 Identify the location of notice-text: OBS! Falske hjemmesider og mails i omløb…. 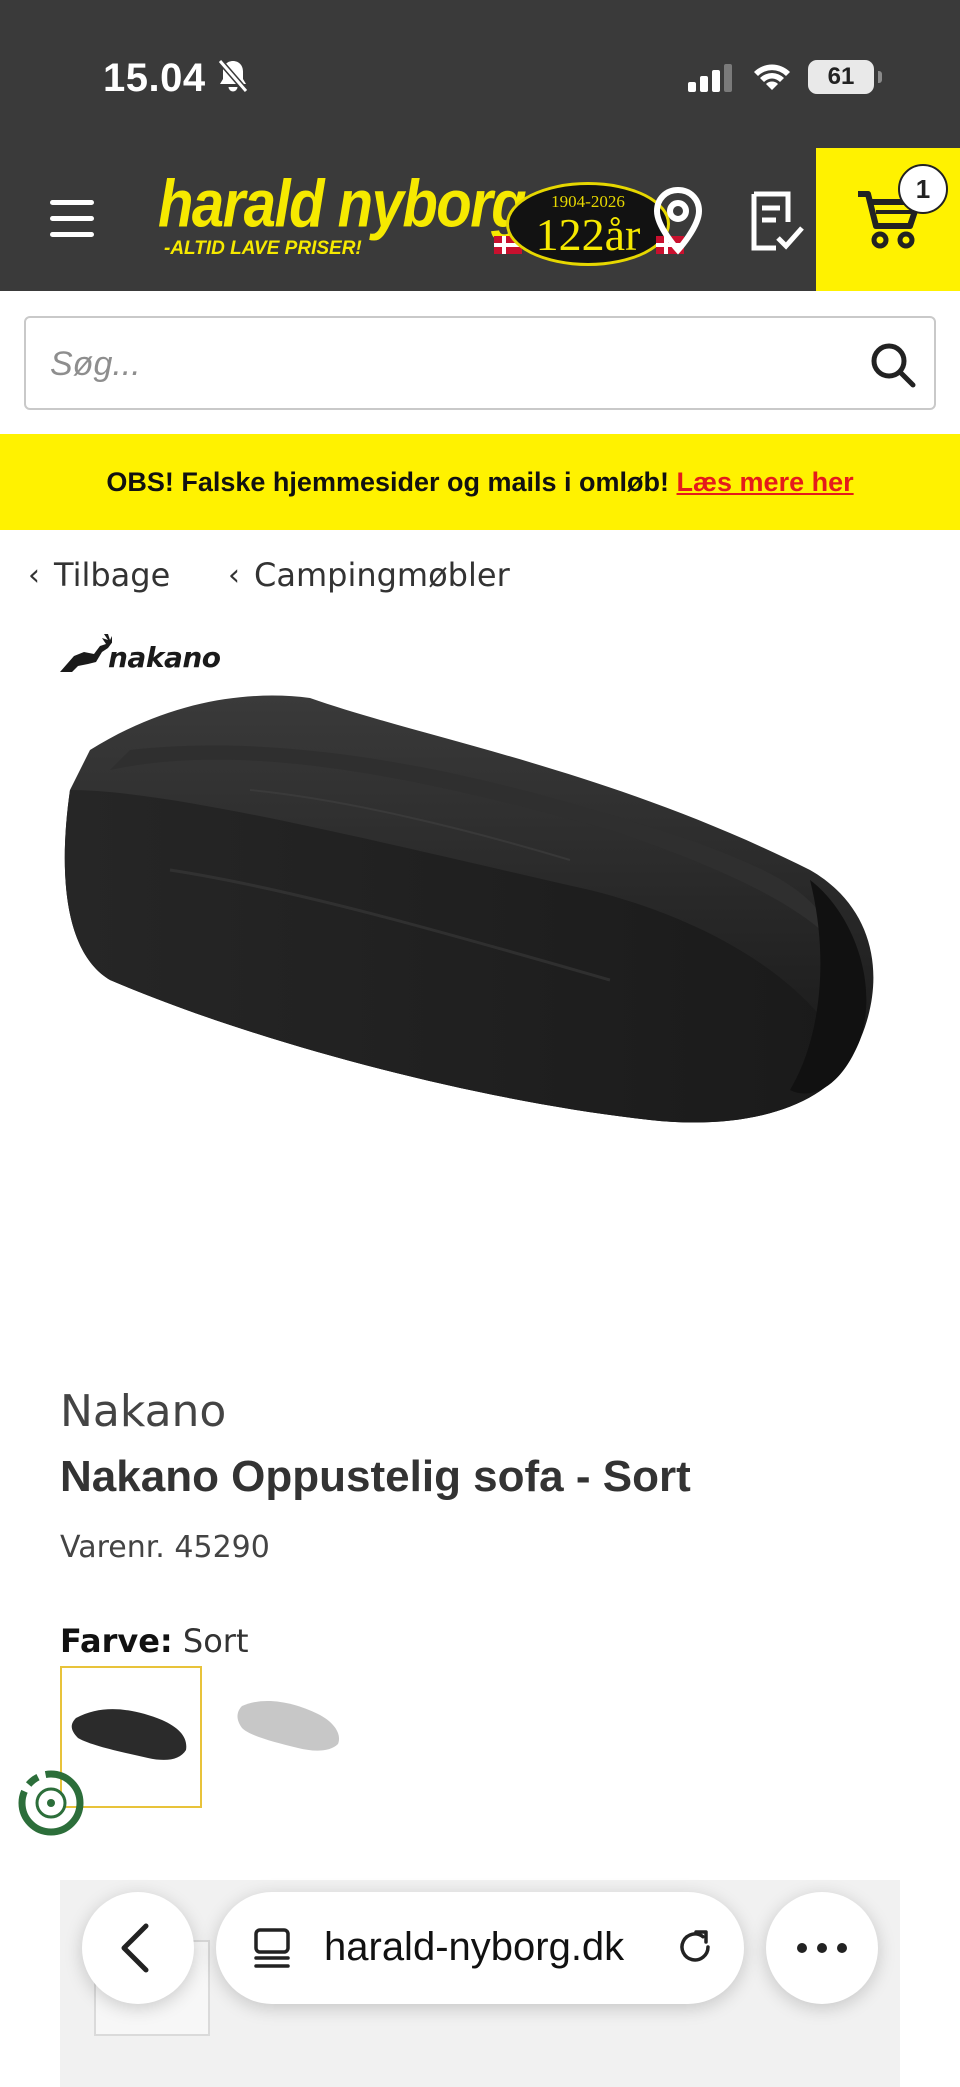
(391, 482).